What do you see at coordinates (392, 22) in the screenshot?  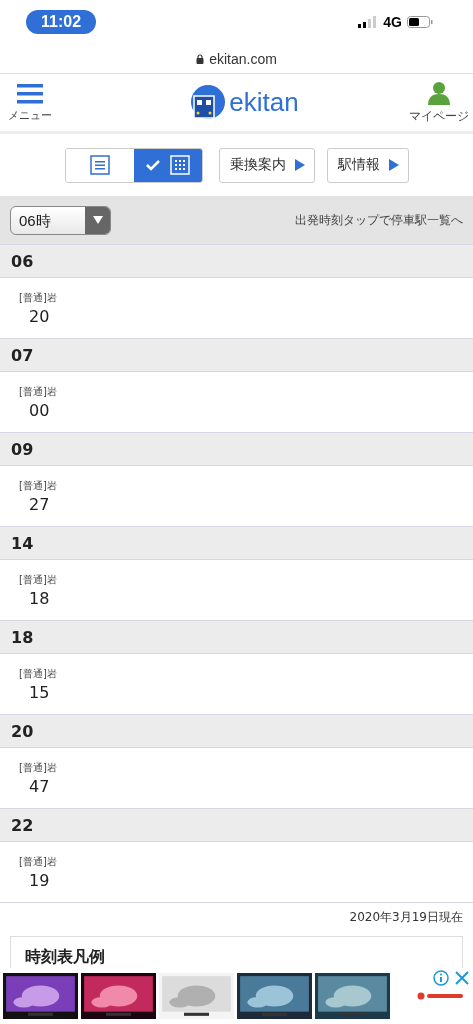 I see `network-label: 4G` at bounding box center [392, 22].